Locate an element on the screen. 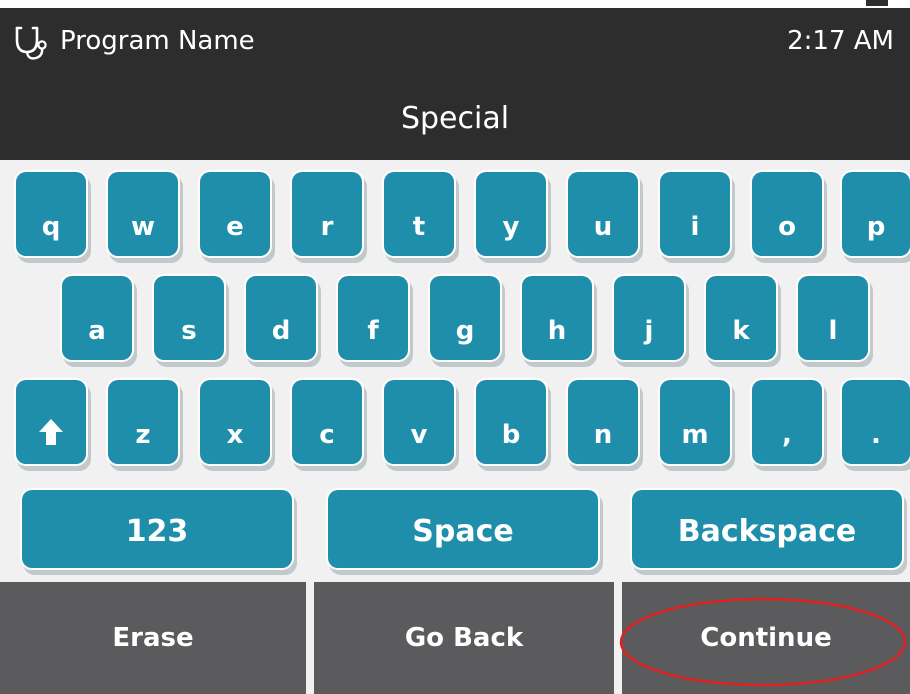 Image resolution: width=910 pixels, height=694 pixels. erase-button: Erase is located at coordinates (153, 638).